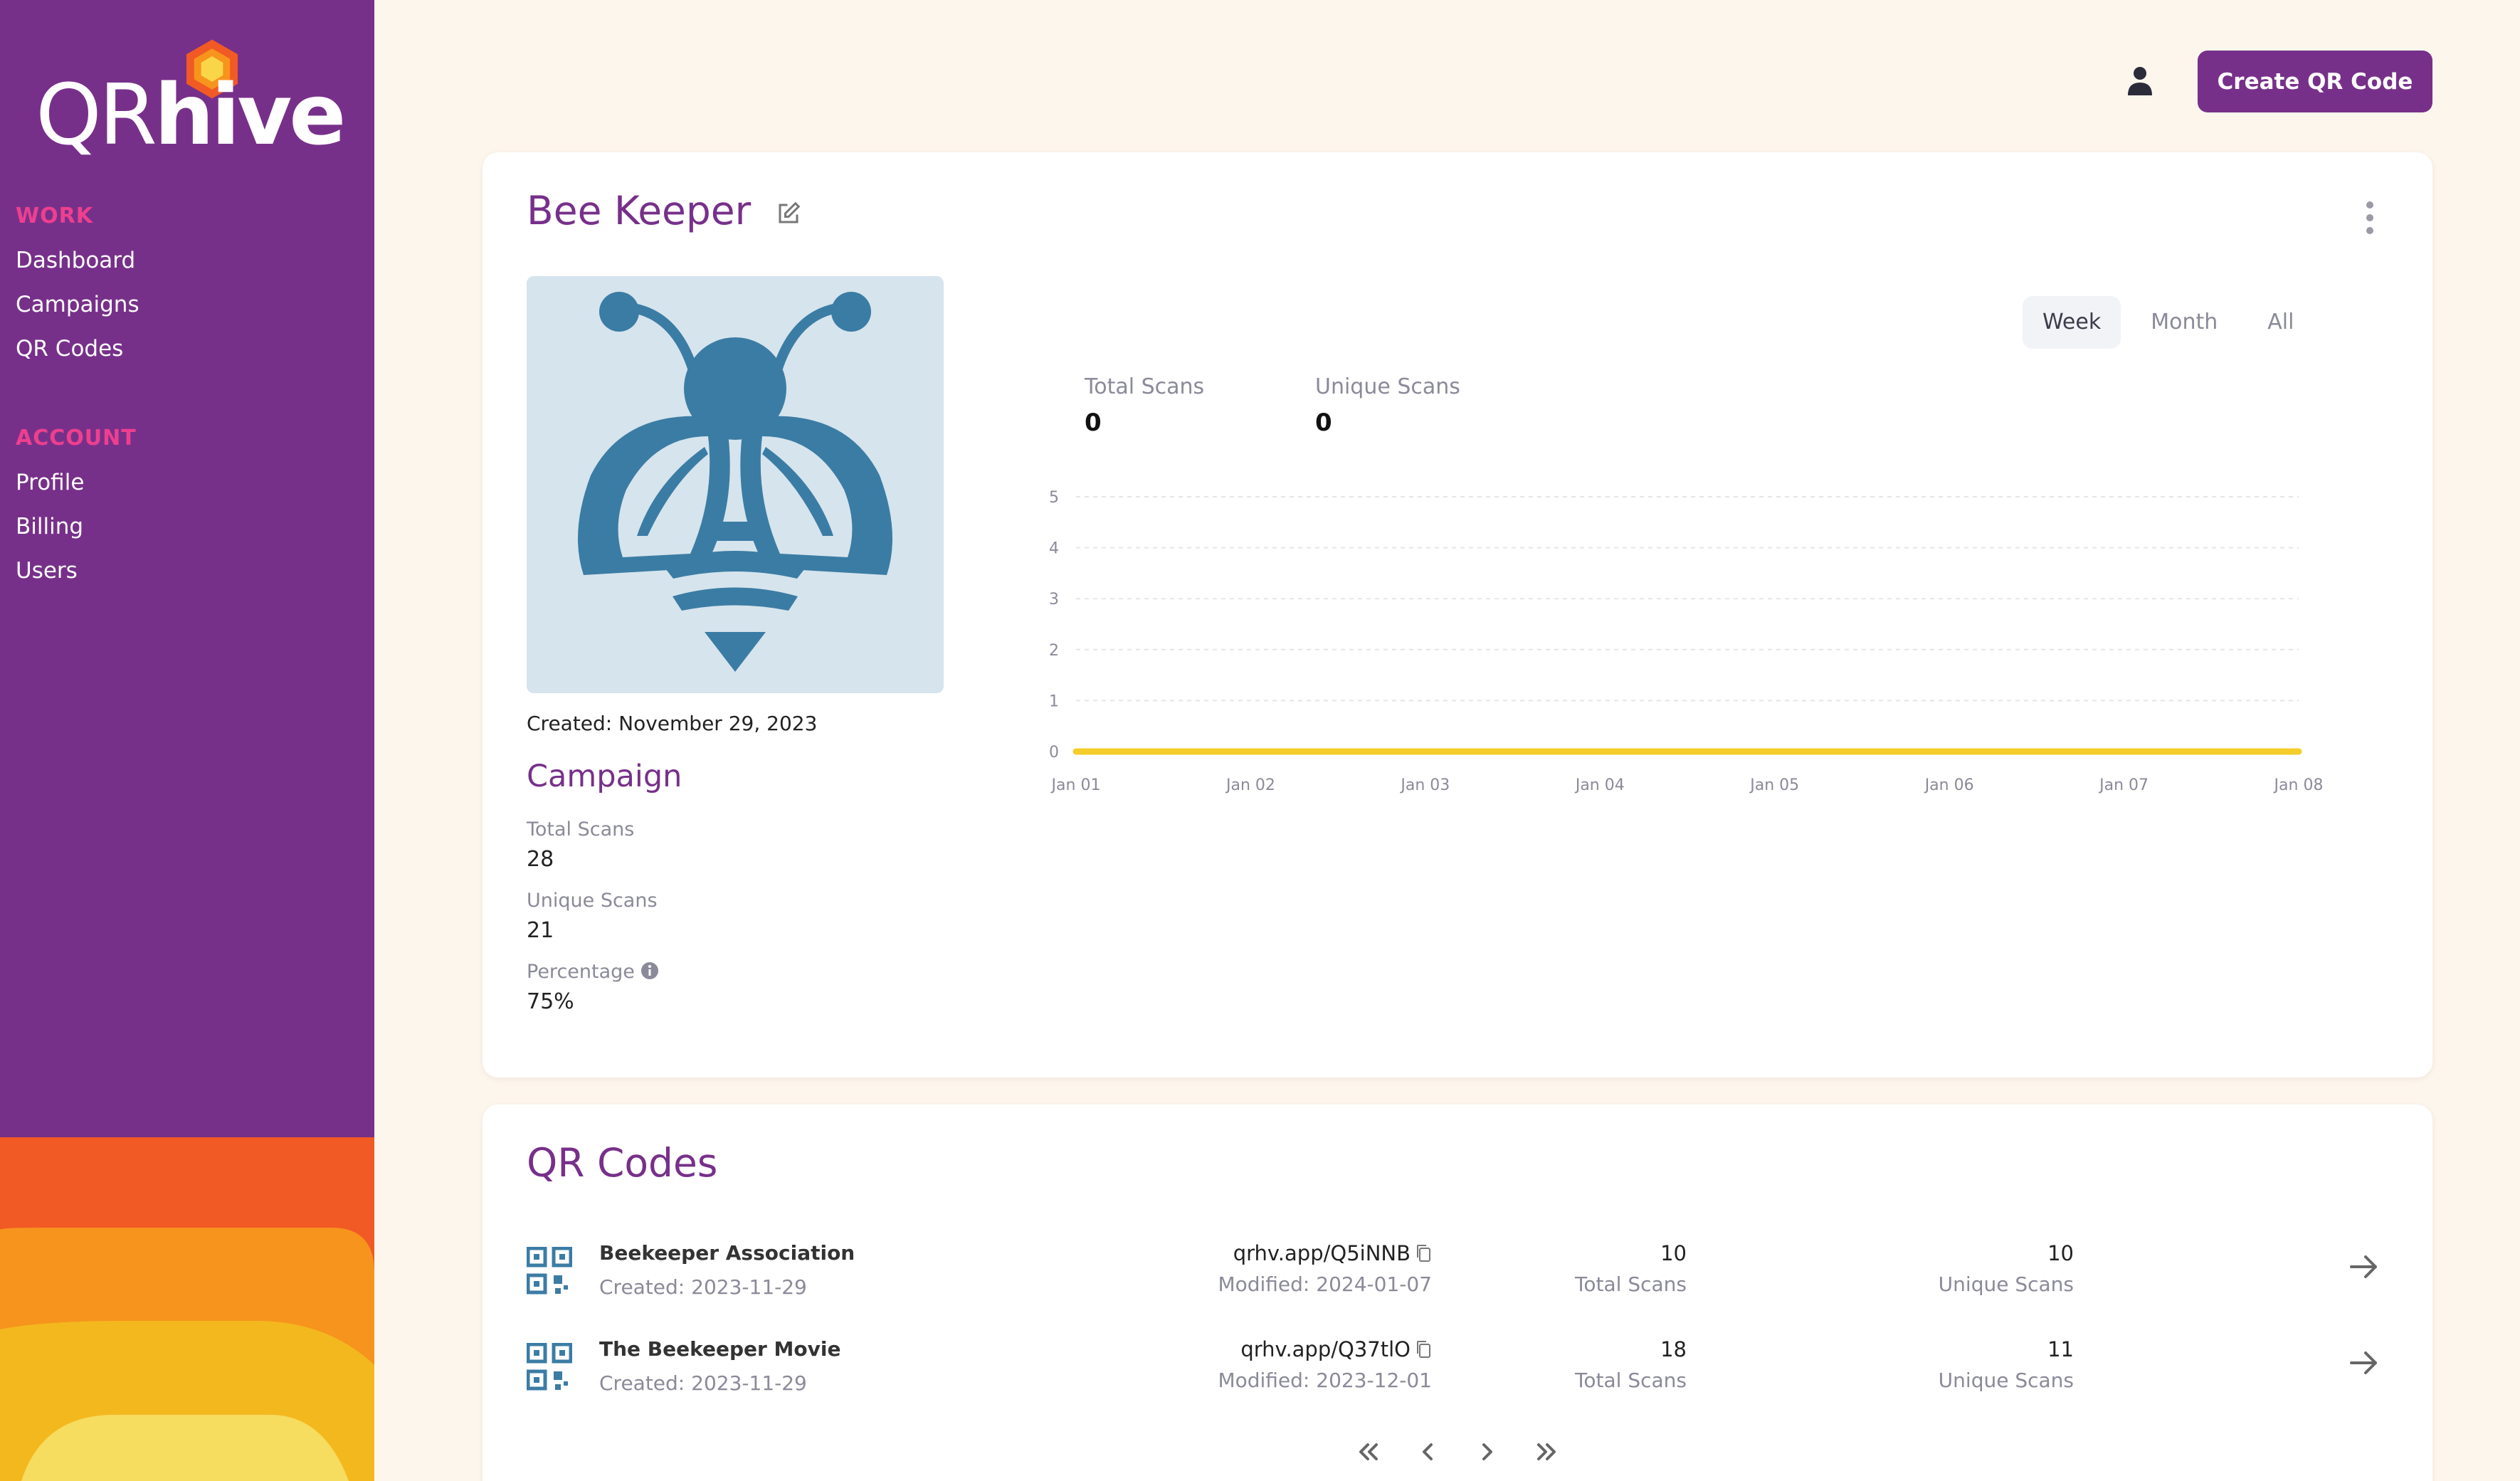 The image size is (2520, 1481). I want to click on chart-unique-scans-value: 0, so click(1323, 423).